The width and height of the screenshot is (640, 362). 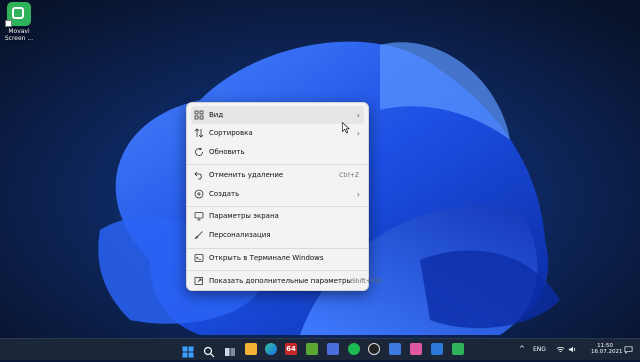 What do you see at coordinates (437, 349) in the screenshot?
I see `store-icon` at bounding box center [437, 349].